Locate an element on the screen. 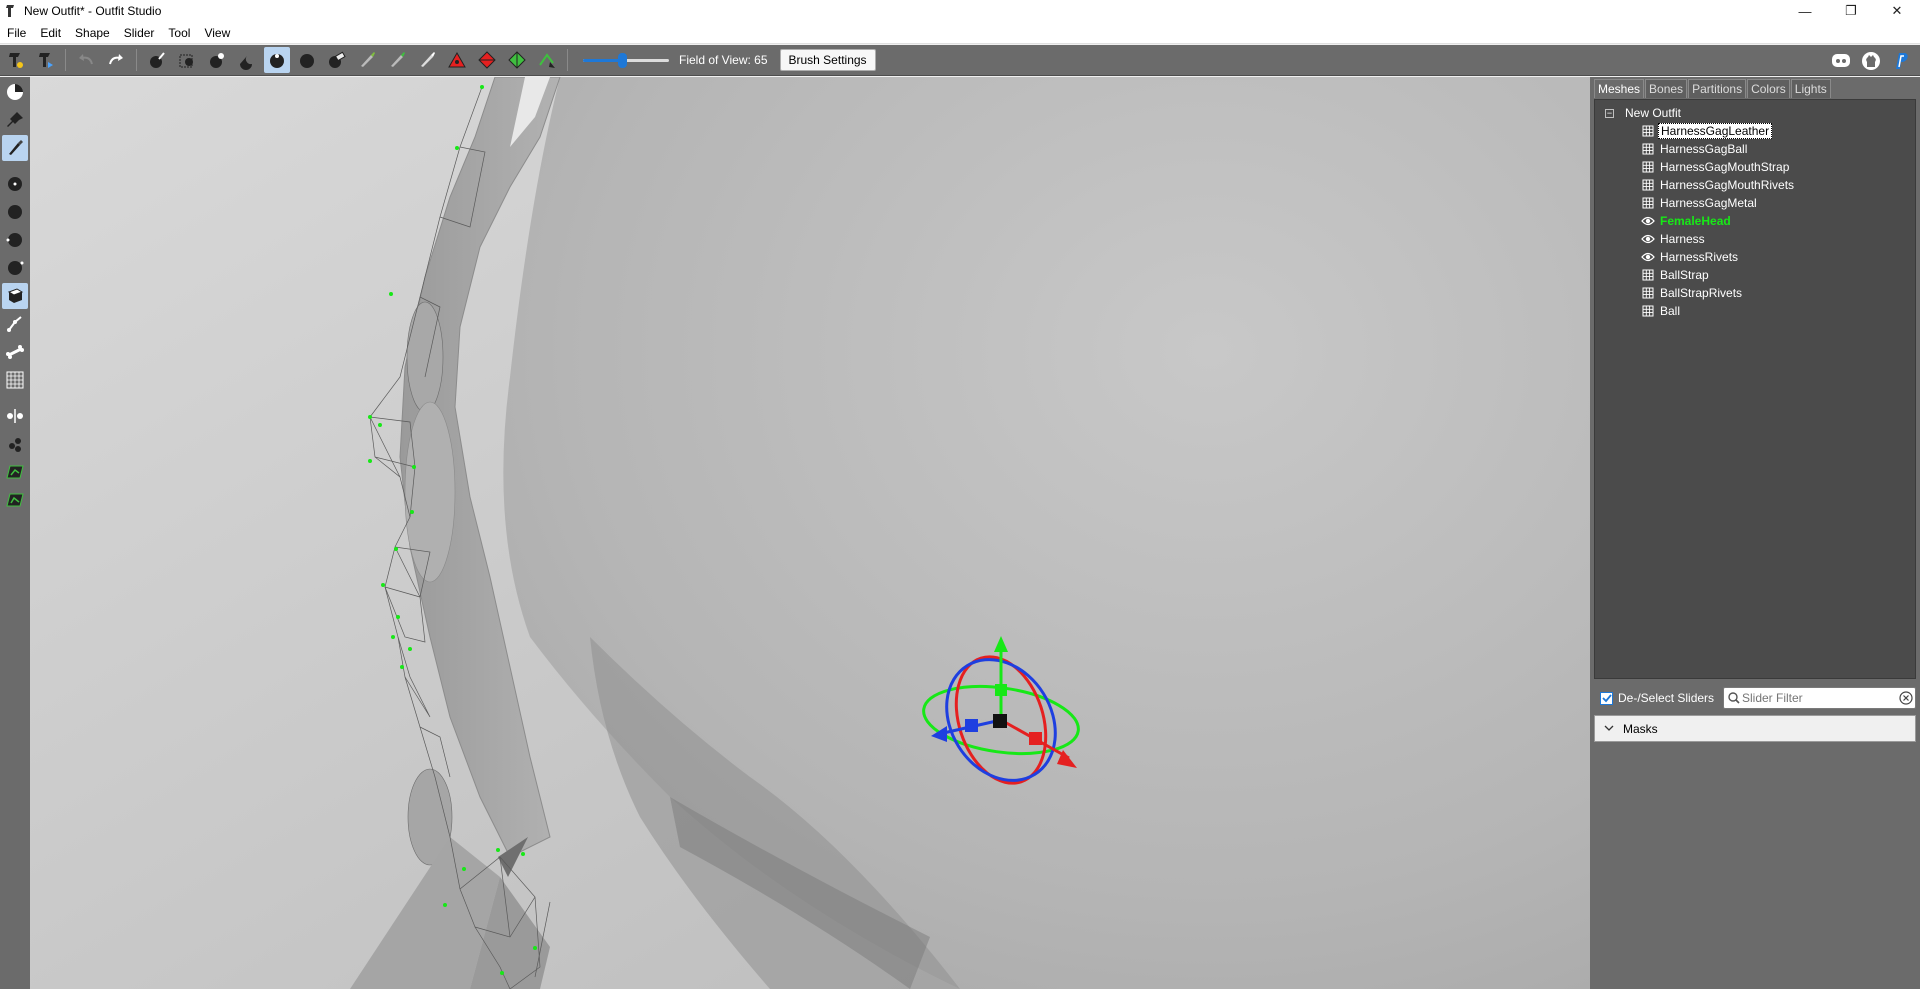 The height and width of the screenshot is (989, 1920). tree-item: BallStrap is located at coordinates (1755, 275).